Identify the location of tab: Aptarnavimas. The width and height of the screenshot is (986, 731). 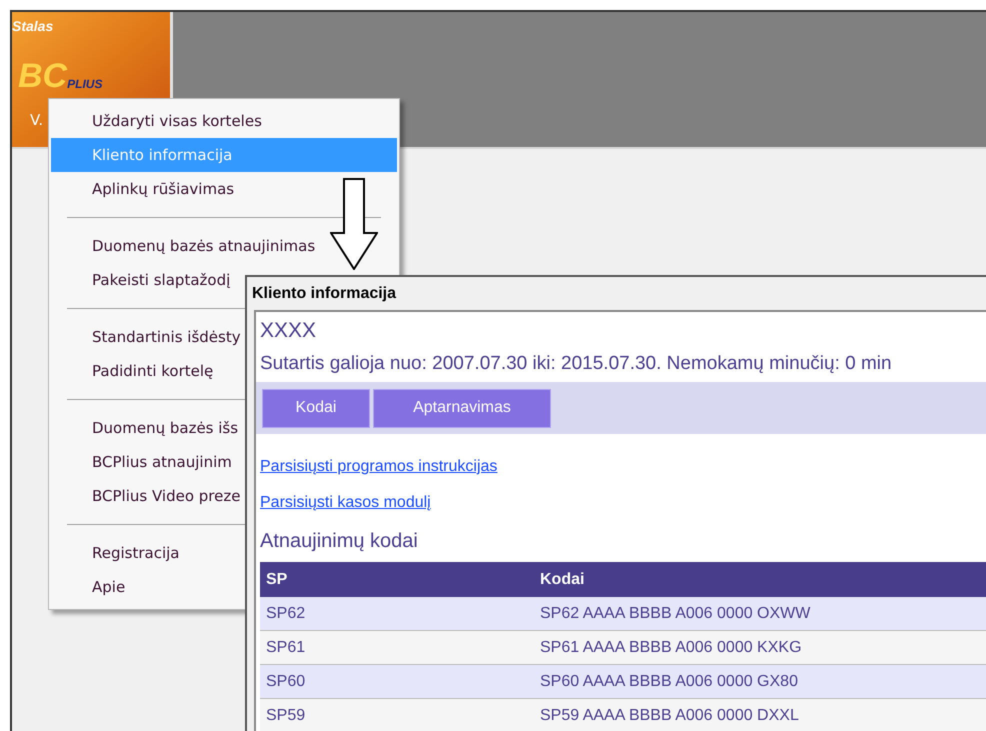
(462, 408).